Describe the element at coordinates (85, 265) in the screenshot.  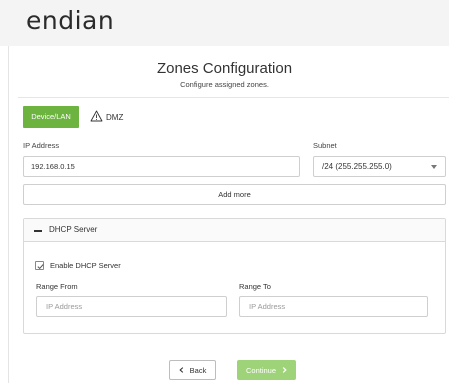
I see `enable-dhcp-label: Enable DHCP Server` at that location.